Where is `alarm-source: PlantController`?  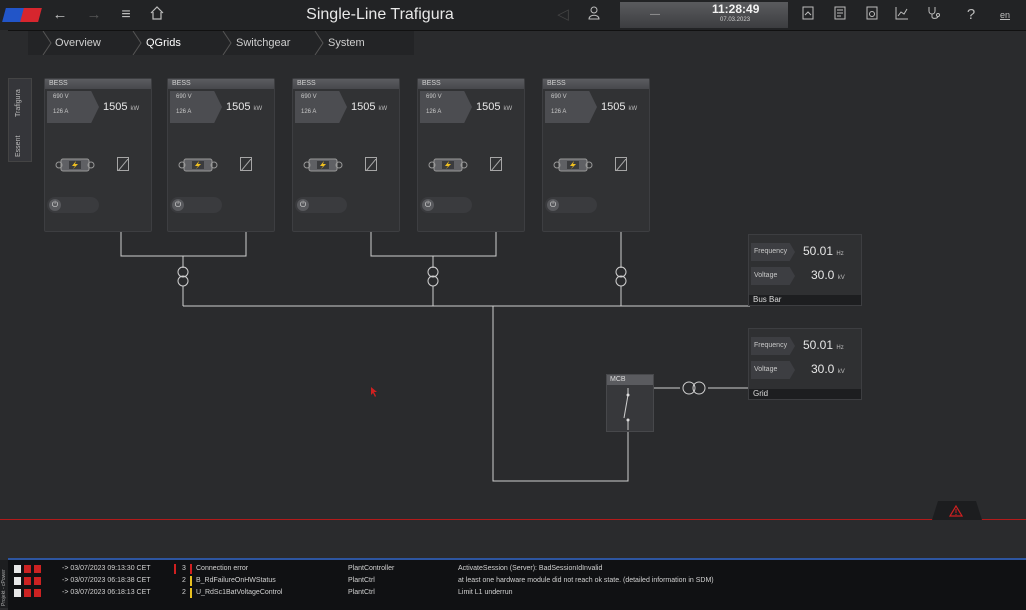 alarm-source: PlantController is located at coordinates (371, 568).